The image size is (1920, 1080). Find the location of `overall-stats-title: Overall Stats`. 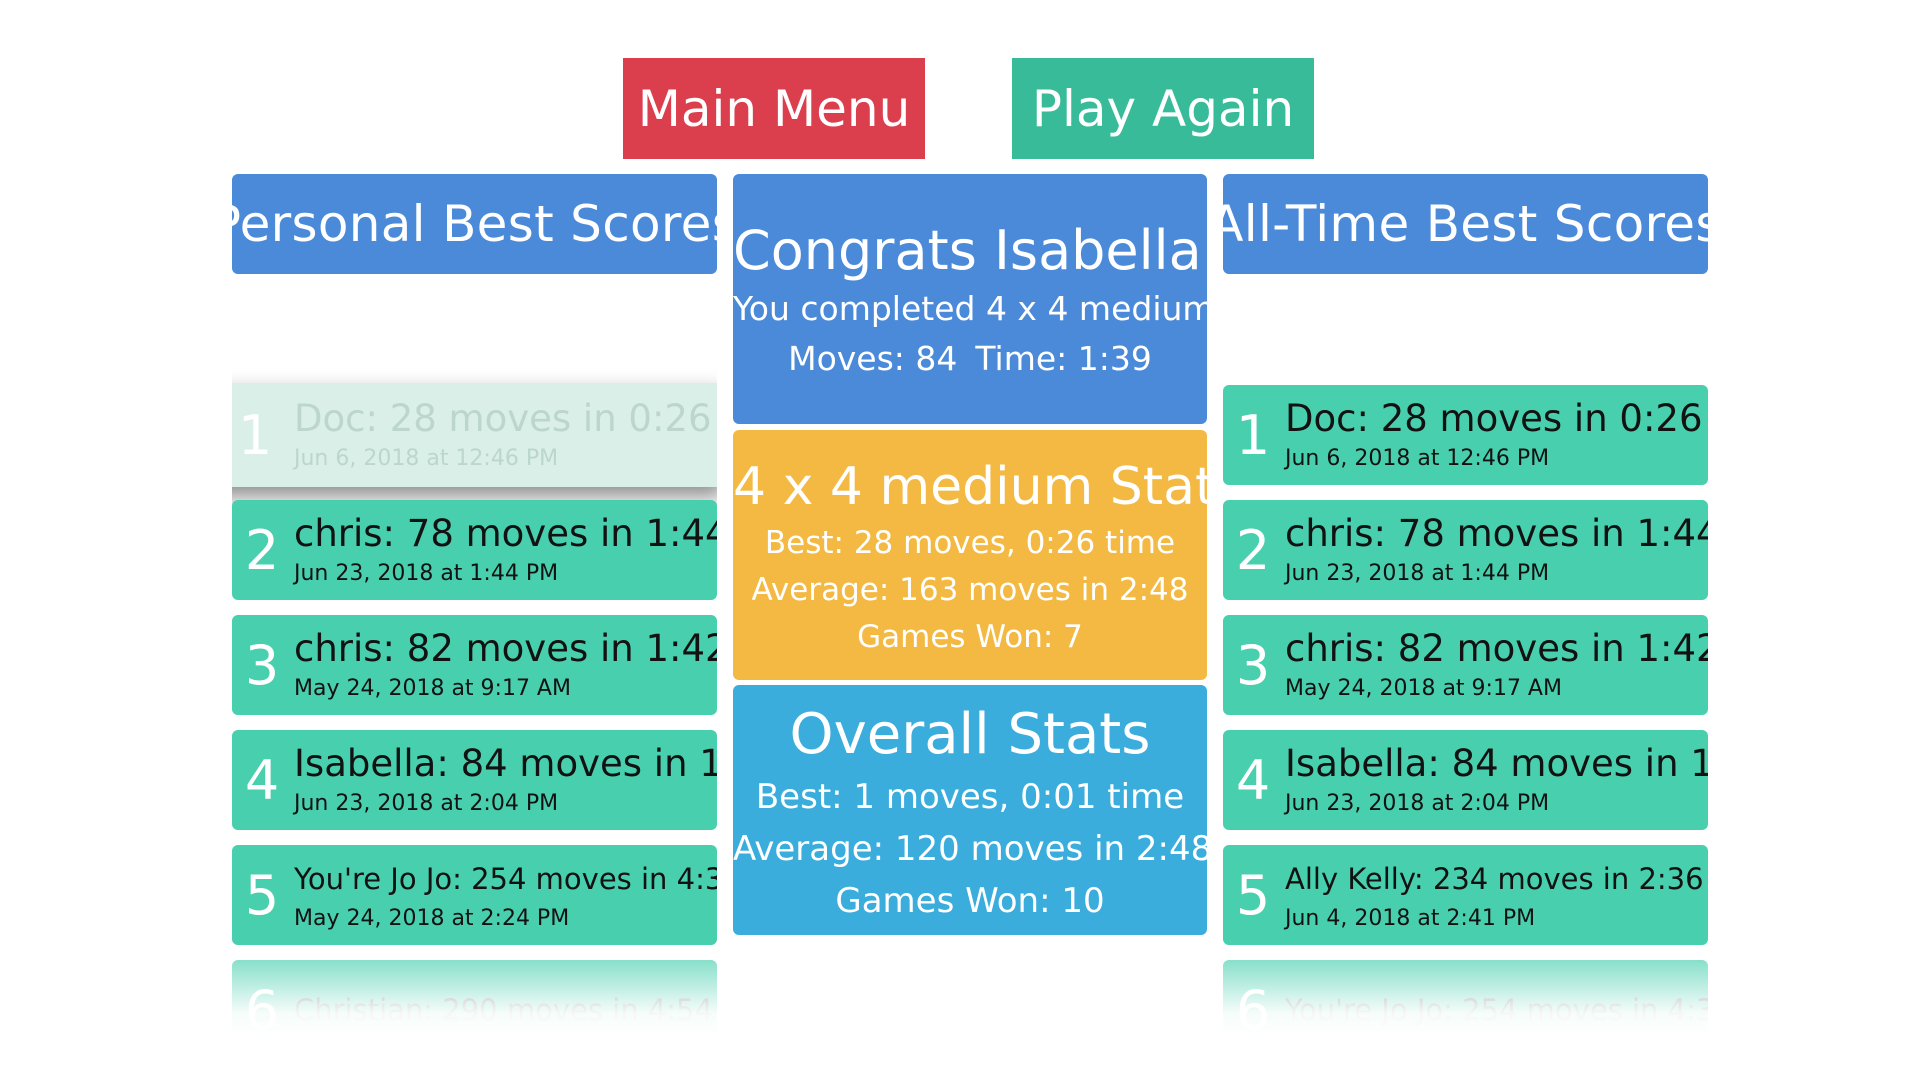

overall-stats-title: Overall Stats is located at coordinates (970, 734).